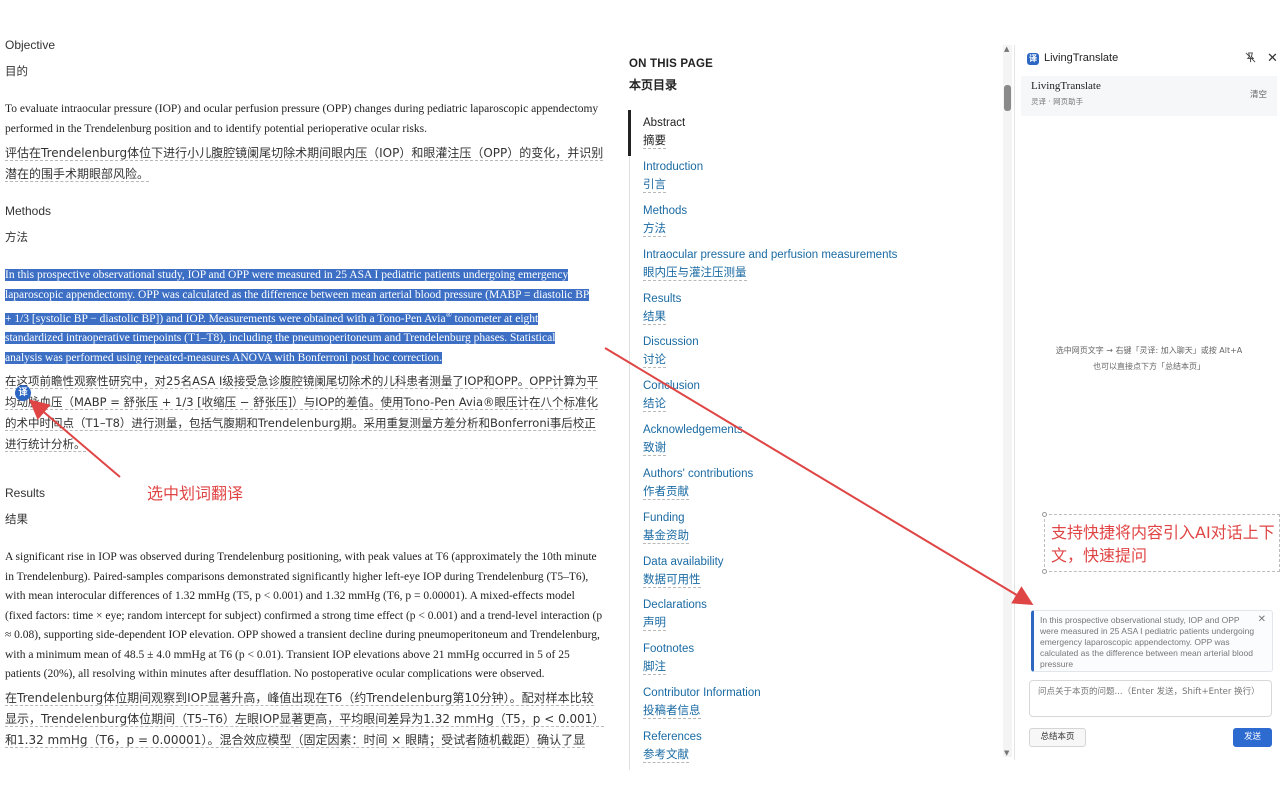 This screenshot has height=800, width=1280. Describe the element at coordinates (1006, 753) in the screenshot. I see `scroll-down-icon: ▼` at that location.